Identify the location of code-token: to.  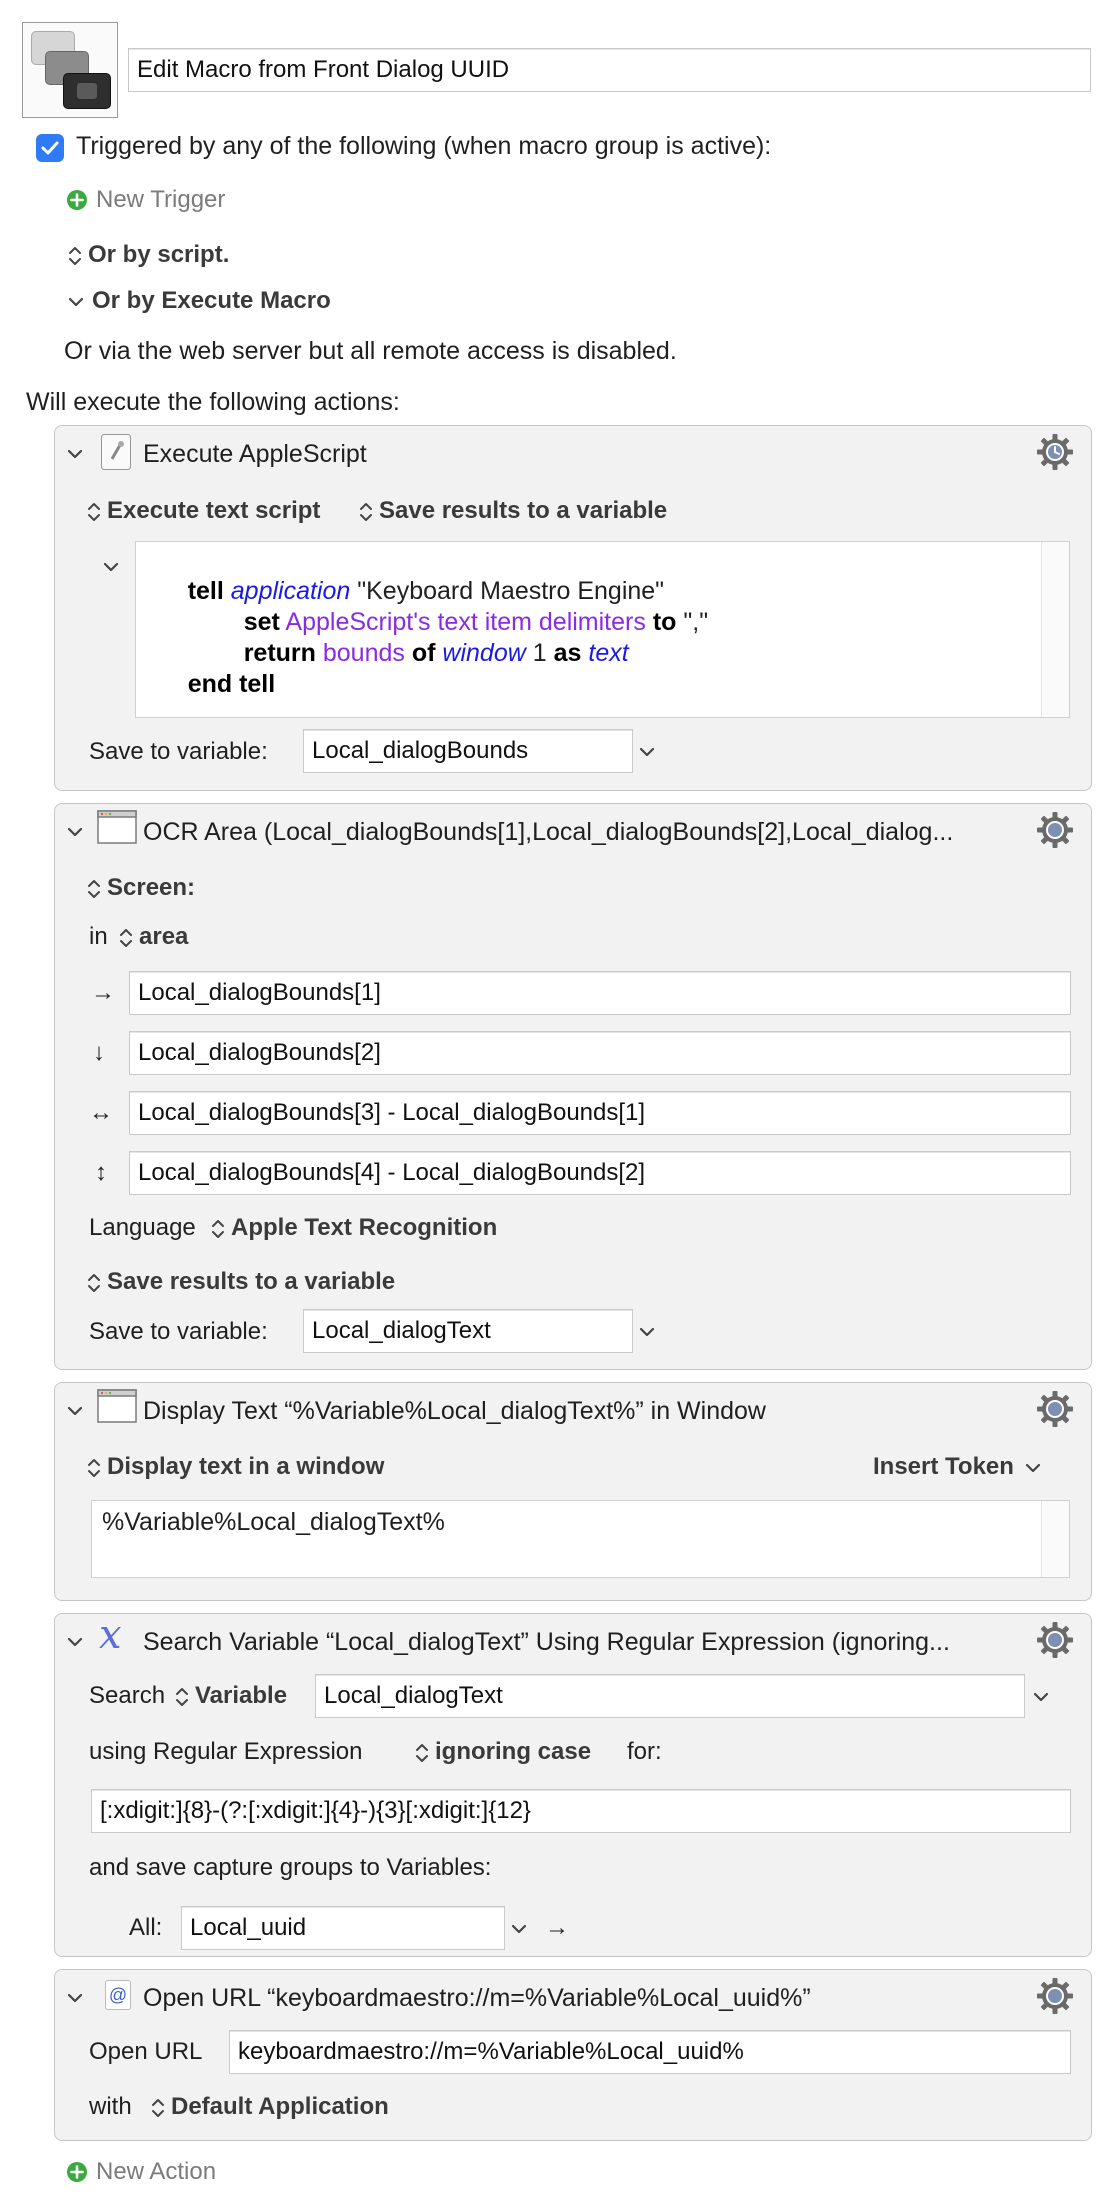
(664, 622).